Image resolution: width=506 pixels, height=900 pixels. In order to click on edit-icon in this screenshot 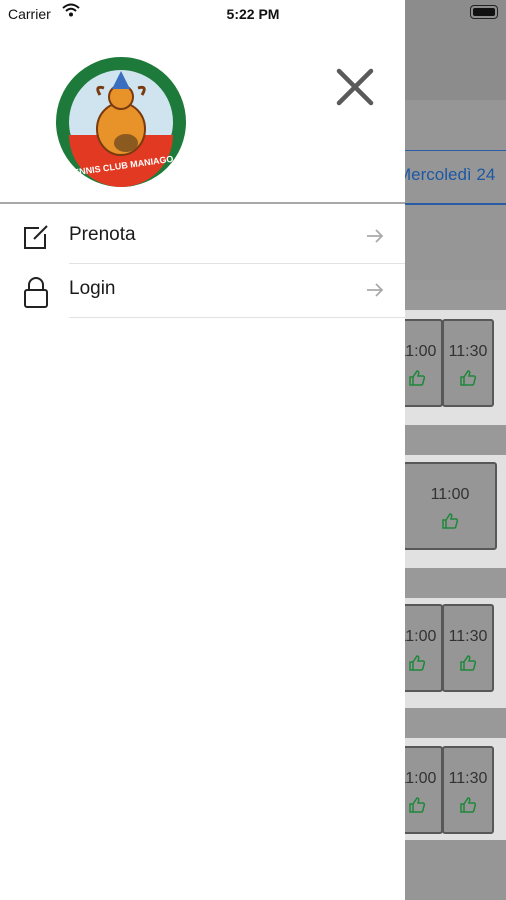, I will do `click(36, 237)`.